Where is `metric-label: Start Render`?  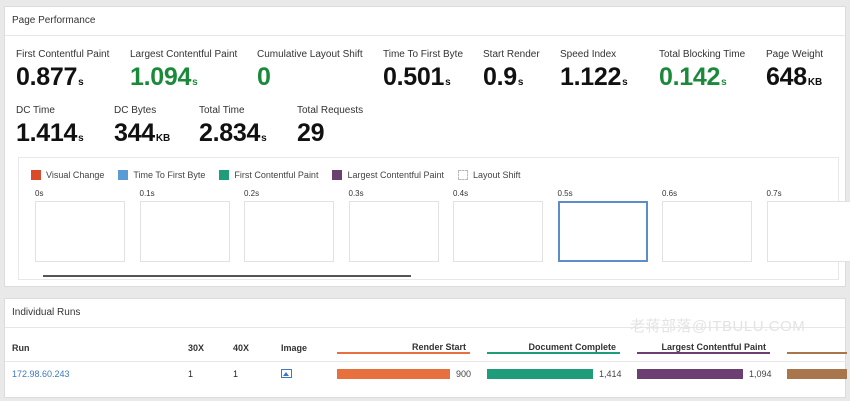 metric-label: Start Render is located at coordinates (511, 54).